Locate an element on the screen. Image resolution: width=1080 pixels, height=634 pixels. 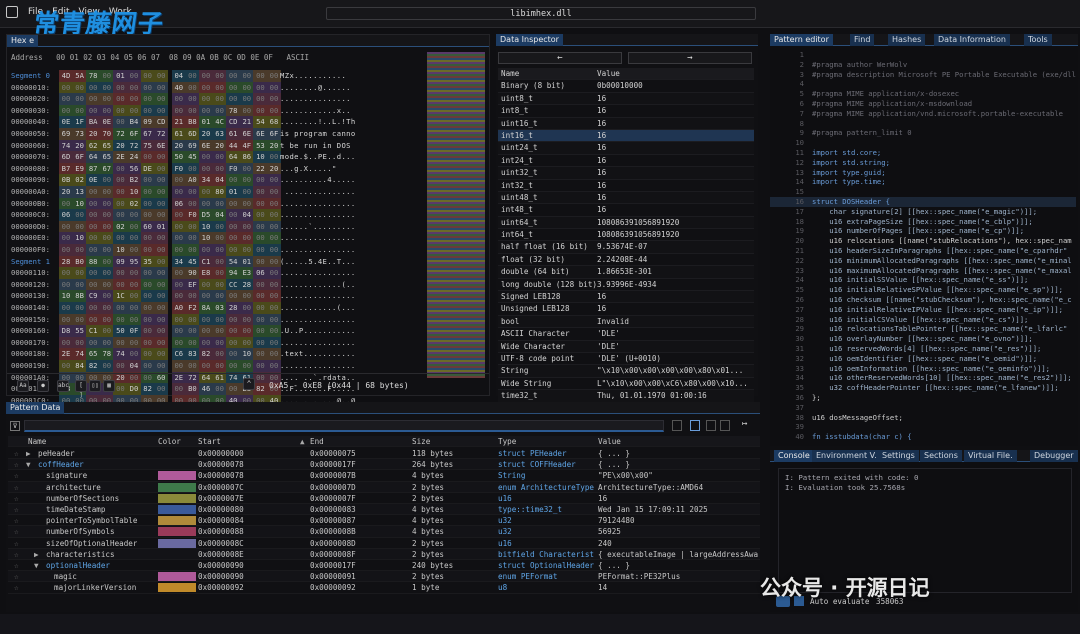
hex-byte: 95 is located at coordinates (134, 261).